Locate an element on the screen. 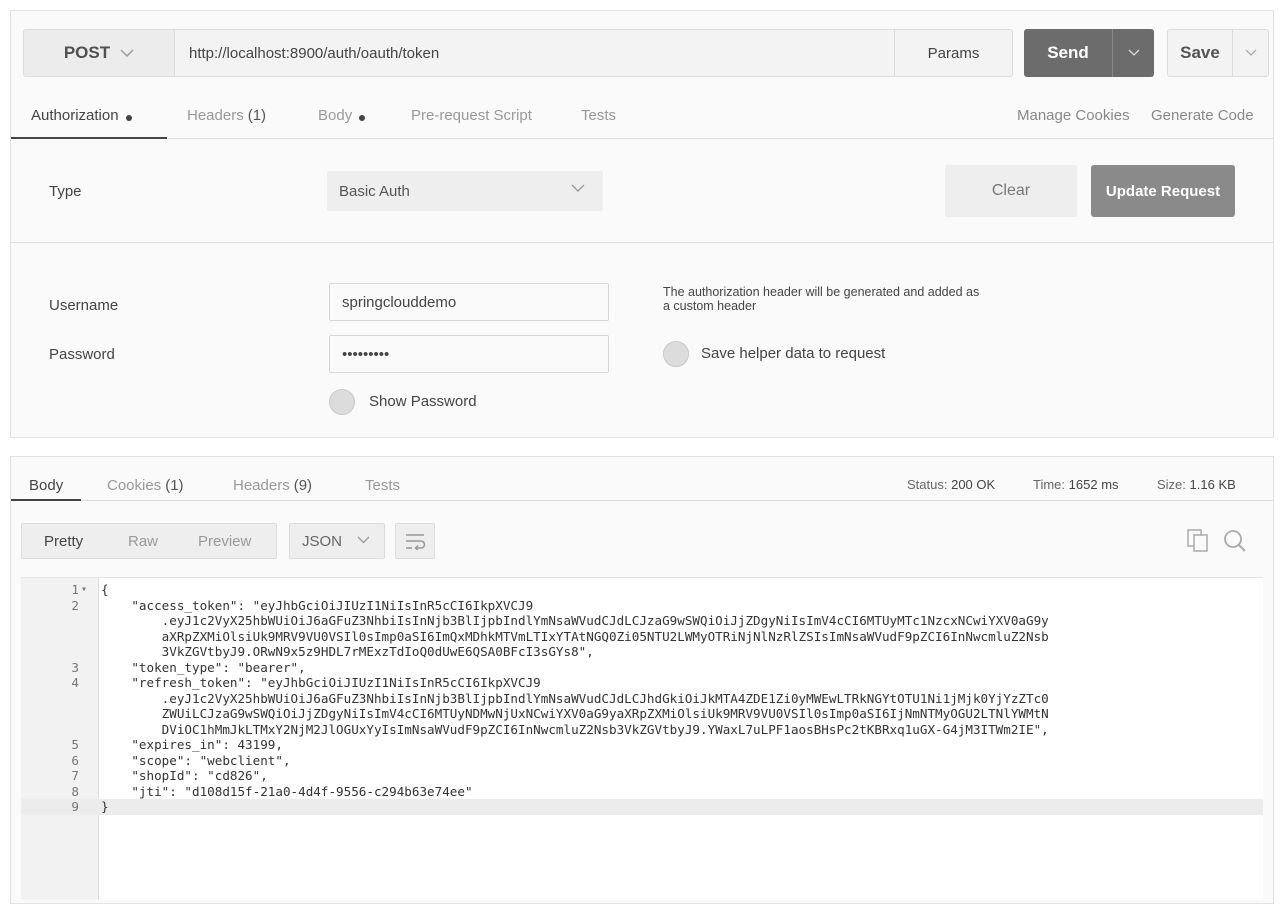 This screenshot has height=906, width=1288. manage-cookies-link: Manage Cookies is located at coordinates (1073, 115).